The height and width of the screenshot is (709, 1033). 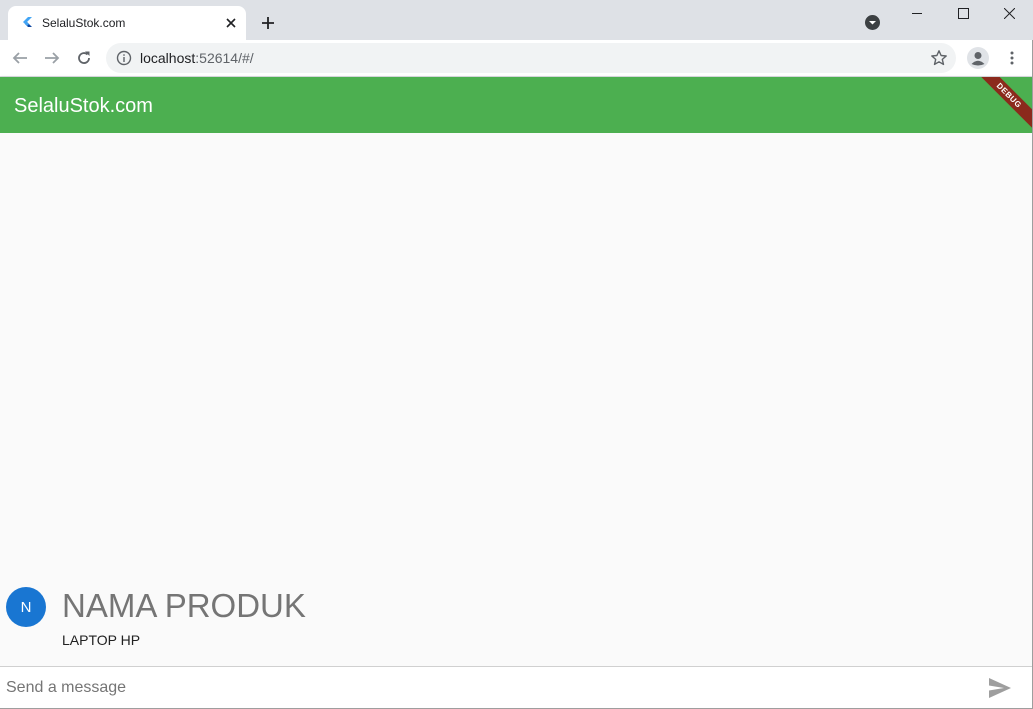 What do you see at coordinates (231, 23) in the screenshot?
I see `close-icon` at bounding box center [231, 23].